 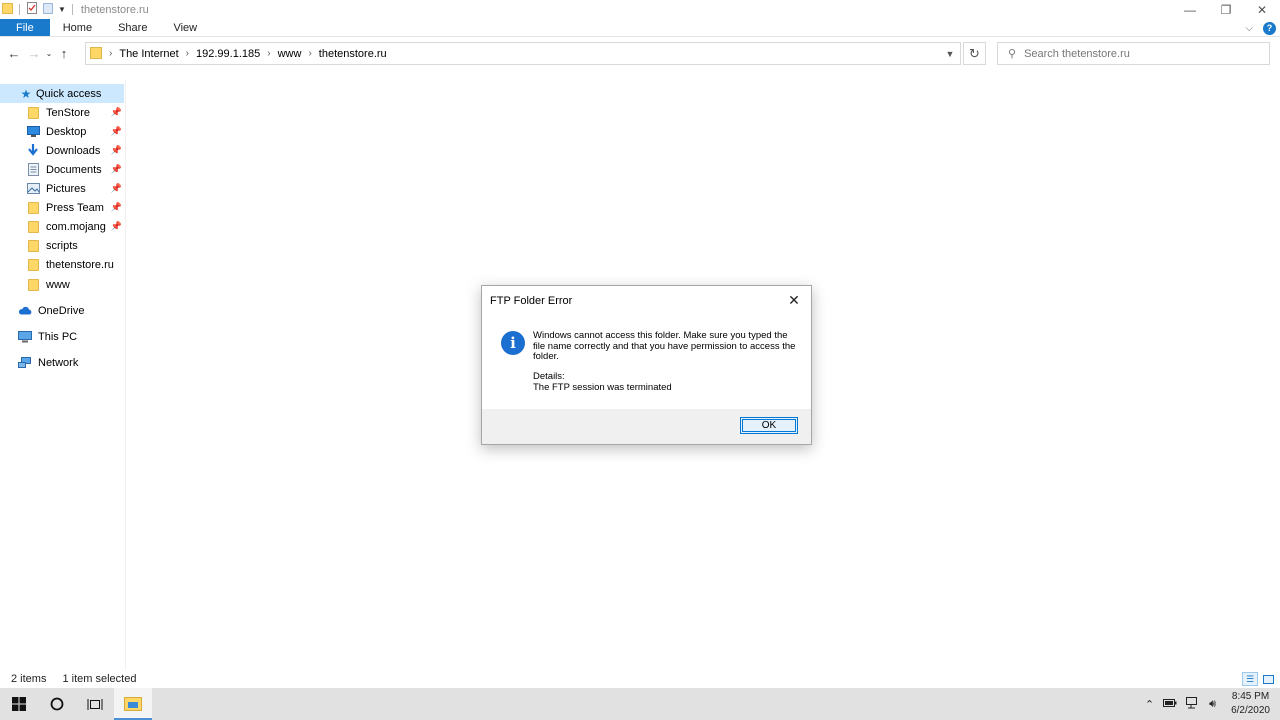 I want to click on clock: 8:45 PM 6/2/2020, so click(x=1250, y=704).